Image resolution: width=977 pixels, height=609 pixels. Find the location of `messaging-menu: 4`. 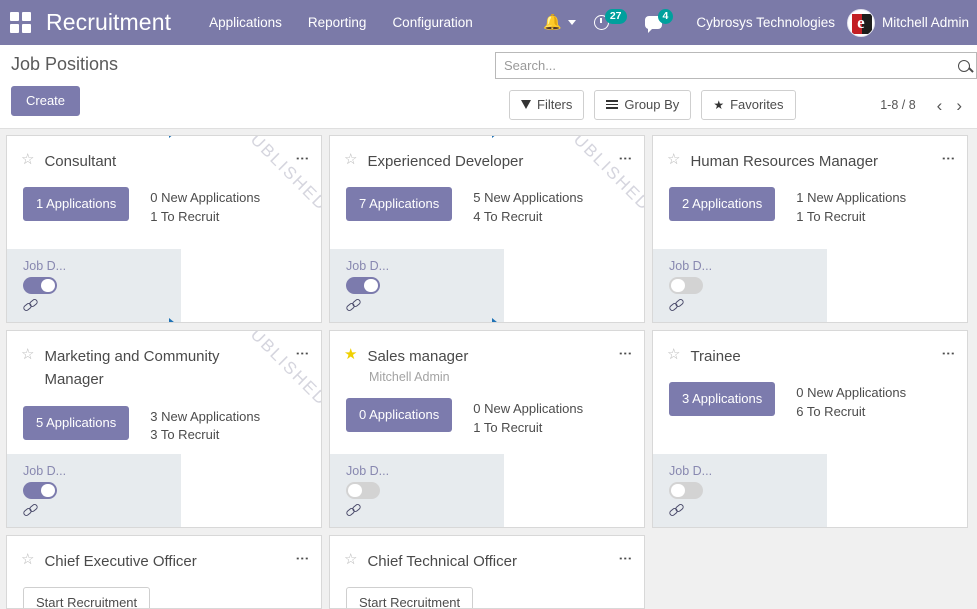

messaging-menu: 4 is located at coordinates (659, 22).